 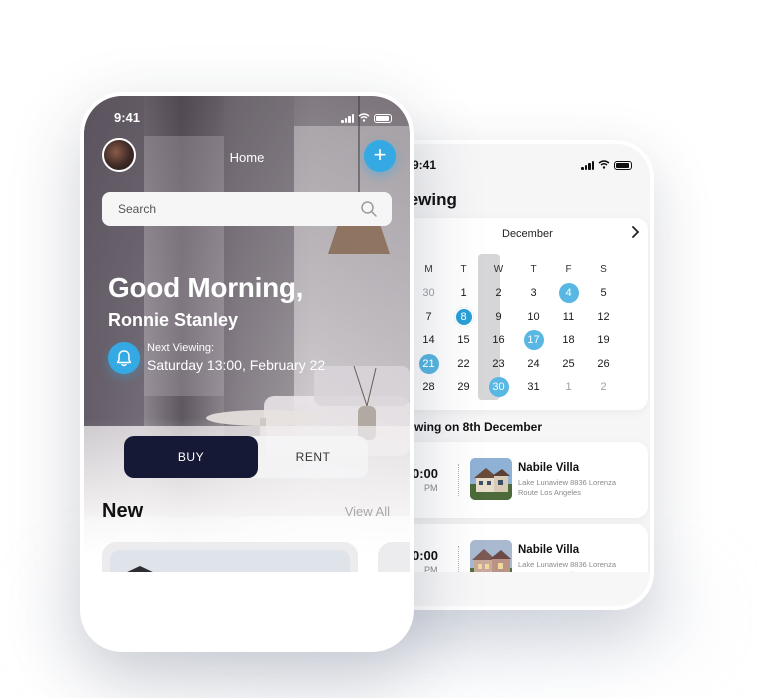 I want to click on weekday-header: S, so click(x=603, y=269).